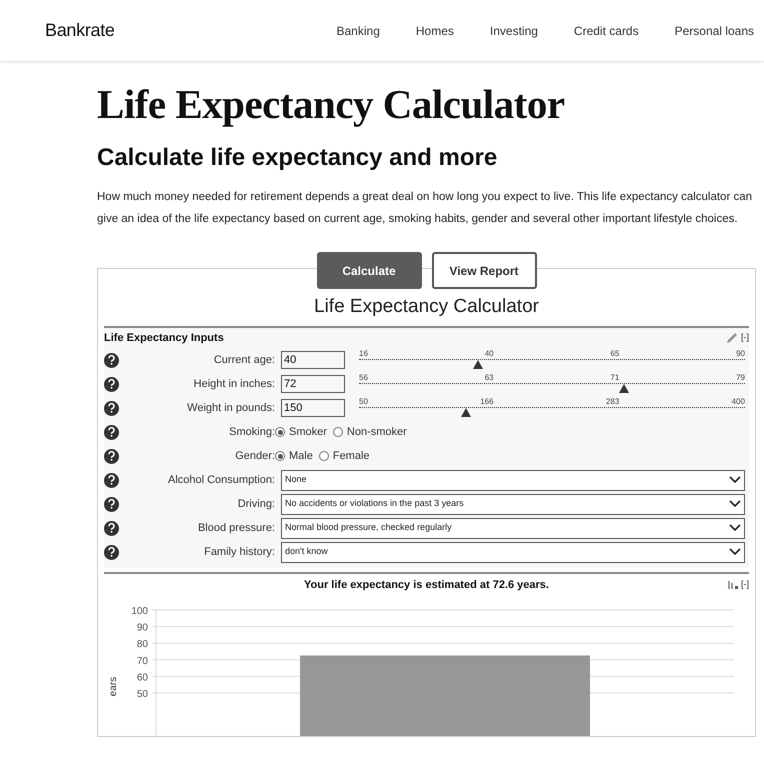 This screenshot has height=759, width=764. What do you see at coordinates (613, 401) in the screenshot?
I see `tick-label: 283` at bounding box center [613, 401].